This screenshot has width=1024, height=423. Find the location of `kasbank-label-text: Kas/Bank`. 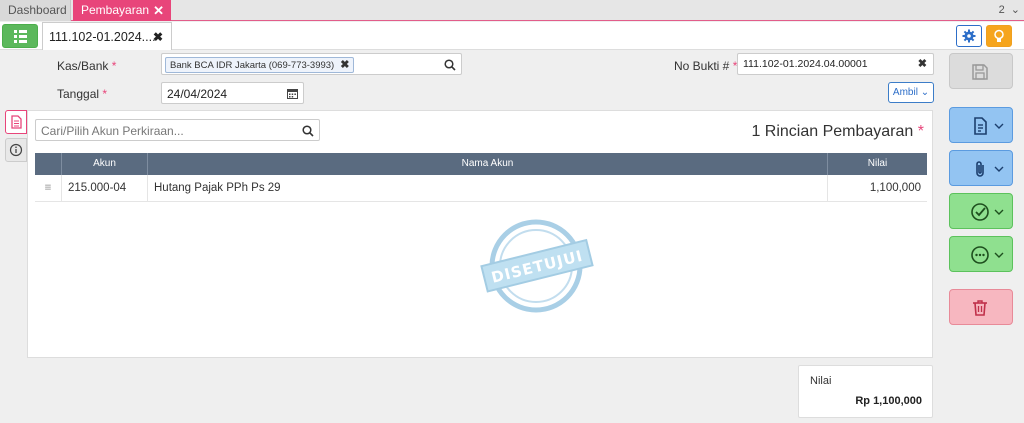

kasbank-label-text: Kas/Bank is located at coordinates (83, 66).